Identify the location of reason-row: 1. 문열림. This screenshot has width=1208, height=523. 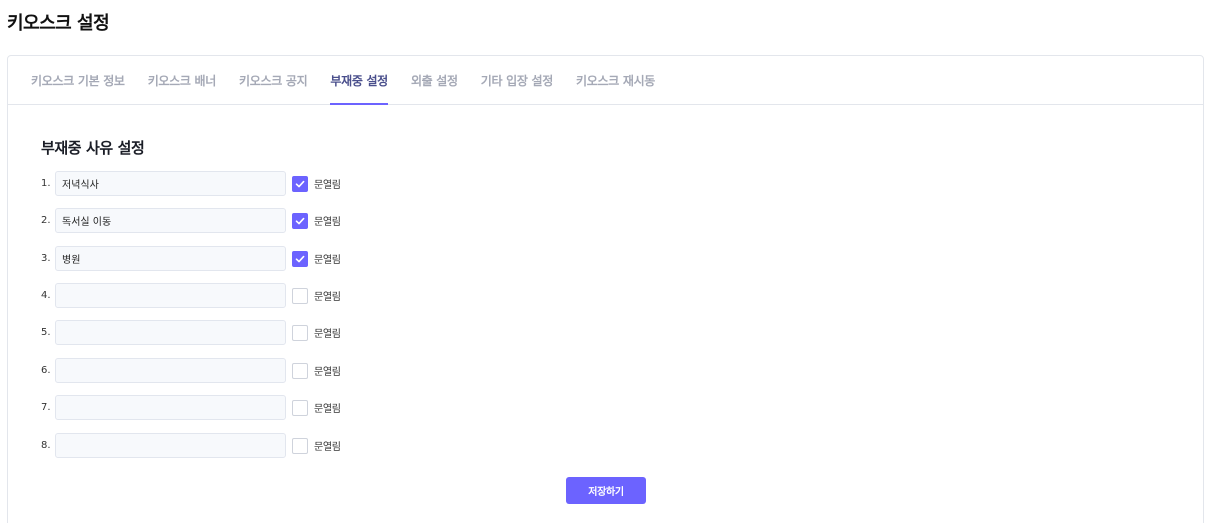
(191, 183).